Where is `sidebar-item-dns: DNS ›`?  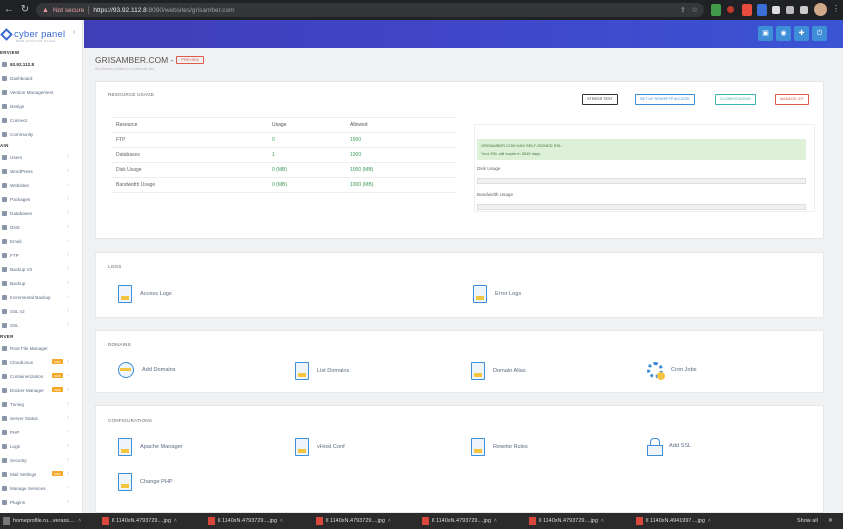 sidebar-item-dns: DNS › is located at coordinates (41, 227).